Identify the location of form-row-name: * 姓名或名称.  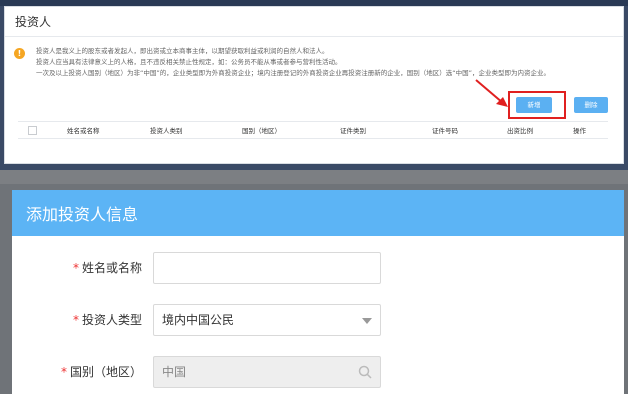
(318, 268).